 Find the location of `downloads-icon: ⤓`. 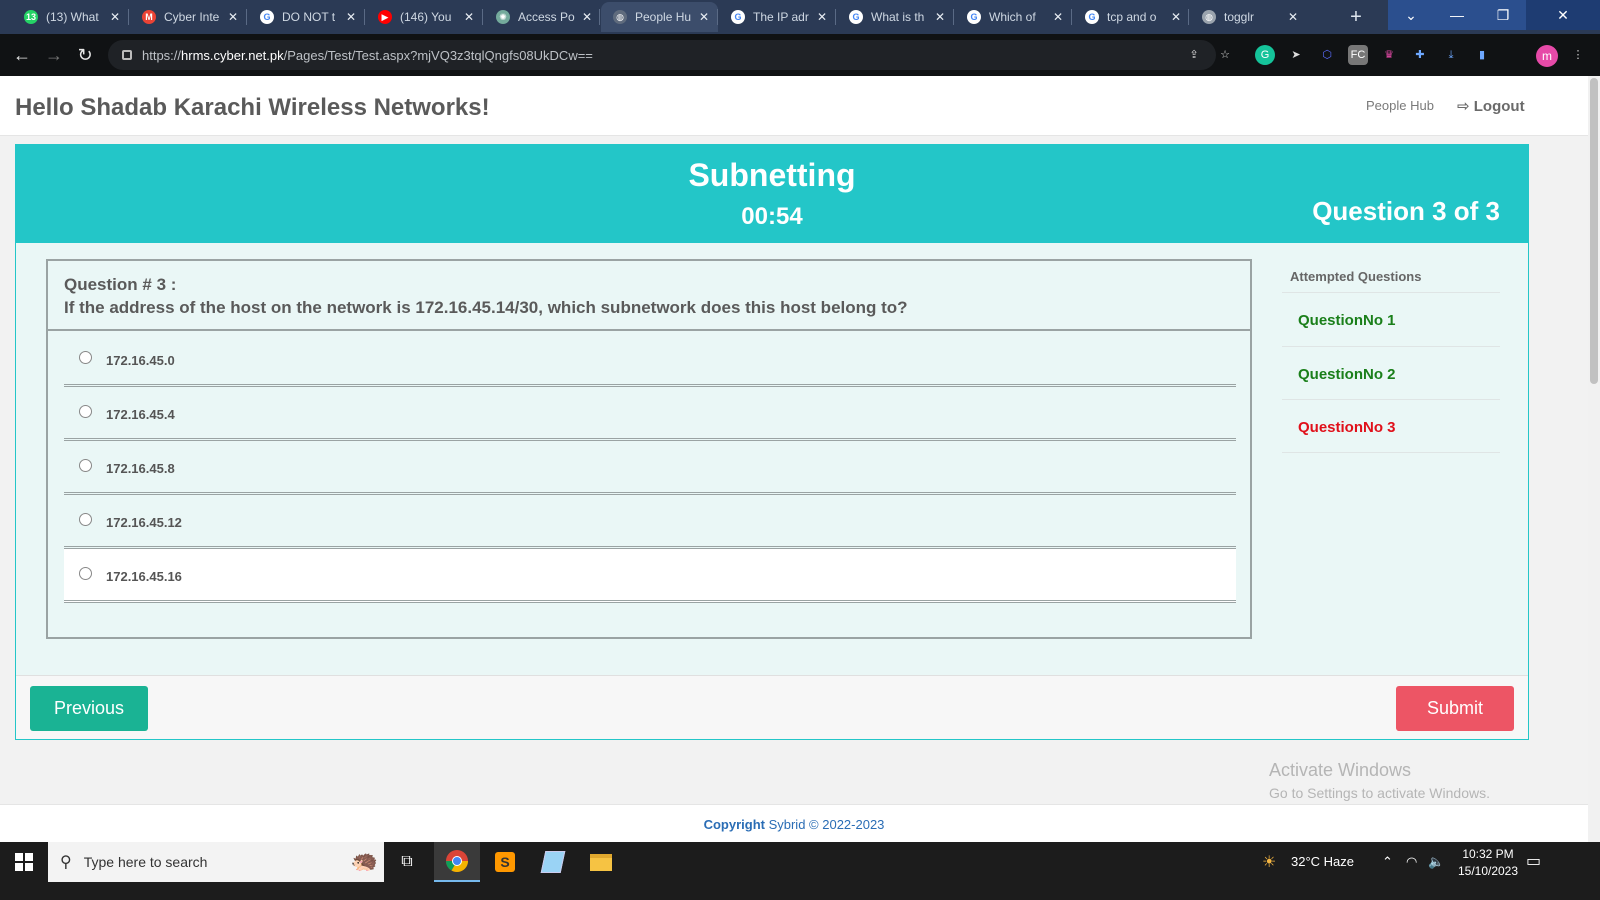

downloads-icon: ⤓ is located at coordinates (1451, 55).